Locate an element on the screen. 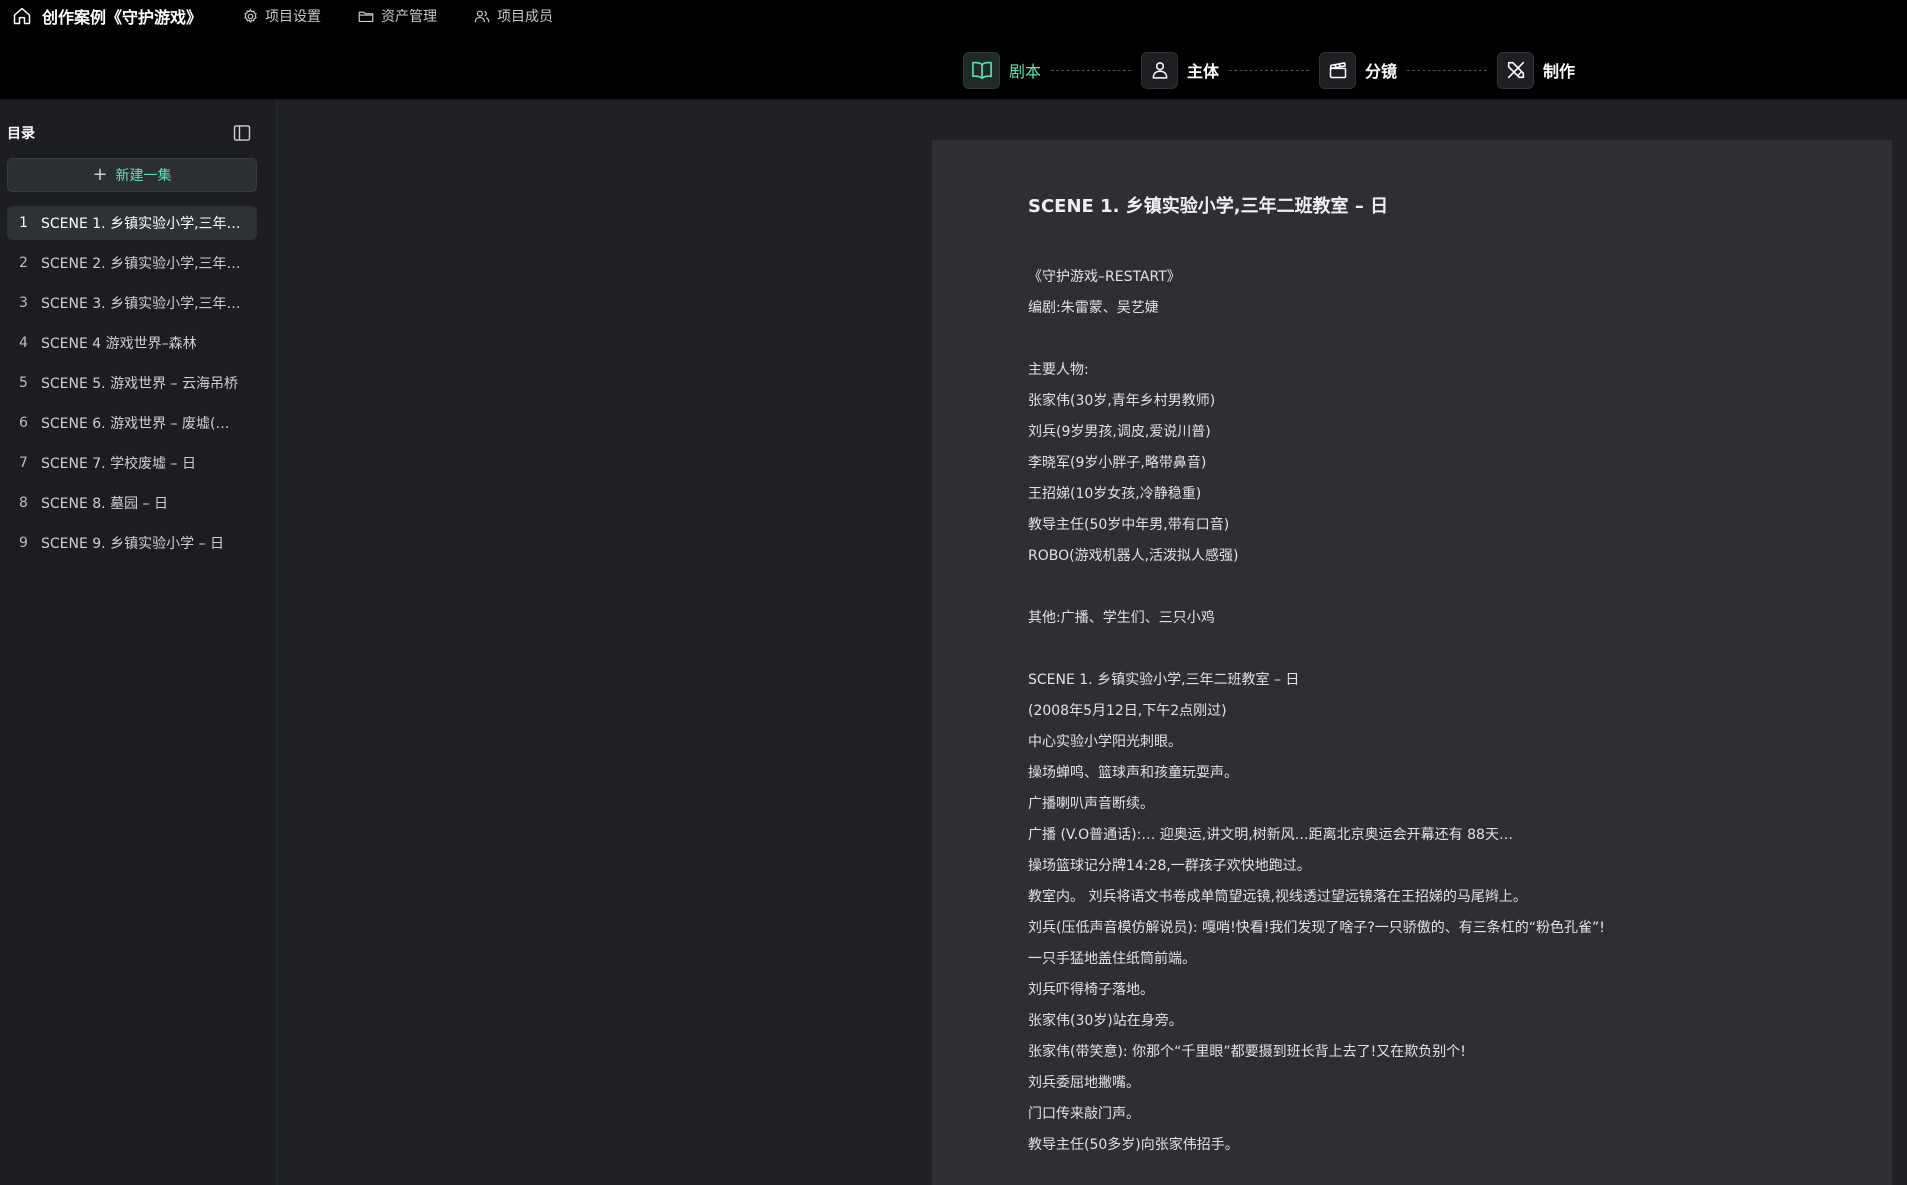 The width and height of the screenshot is (1907, 1185). step-label: 分镜 is located at coordinates (1381, 71).